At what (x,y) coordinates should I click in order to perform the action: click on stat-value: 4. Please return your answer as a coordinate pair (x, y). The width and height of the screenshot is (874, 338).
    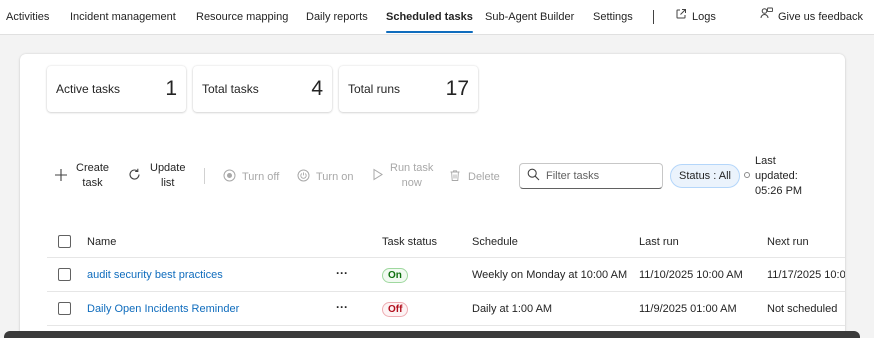
    Looking at the image, I should click on (317, 88).